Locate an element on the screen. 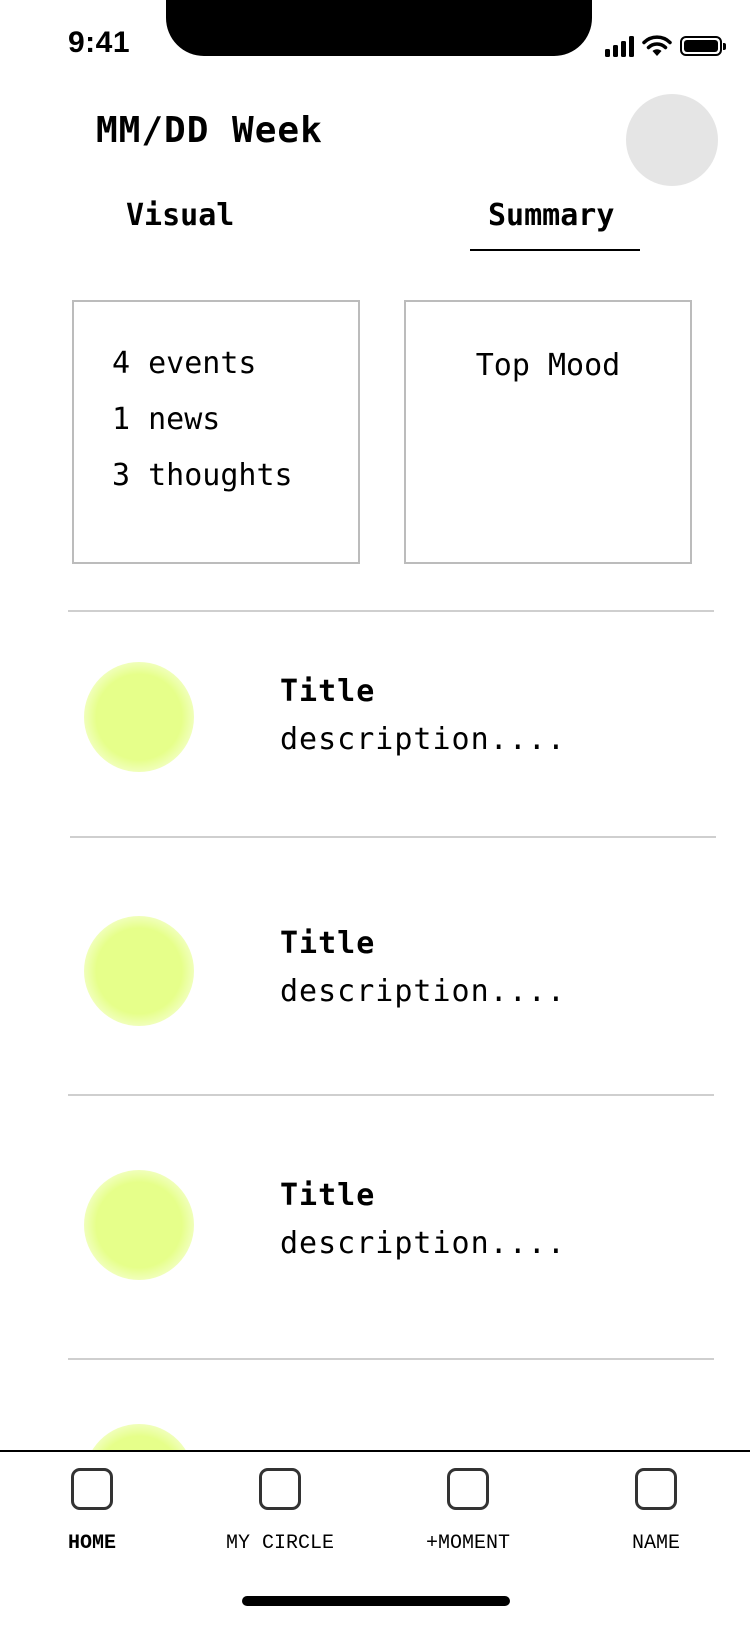 The image size is (750, 1626). stats-card: 4 events 1 news 3 thoughts is located at coordinates (216, 432).